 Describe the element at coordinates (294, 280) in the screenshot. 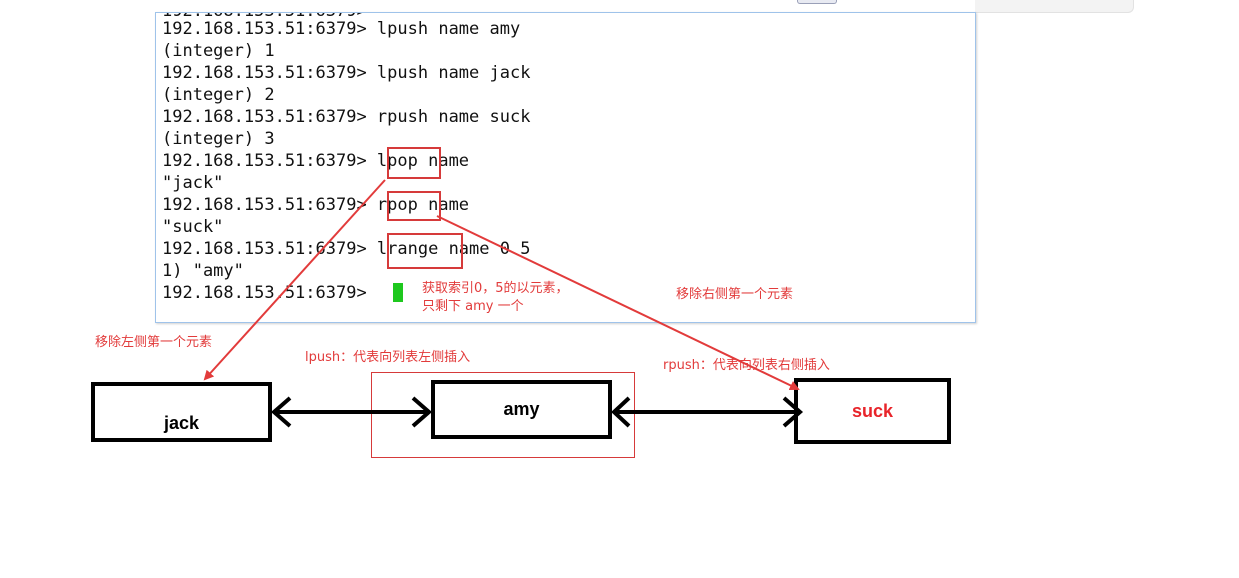

I see `lpop-pointer-arrow` at that location.